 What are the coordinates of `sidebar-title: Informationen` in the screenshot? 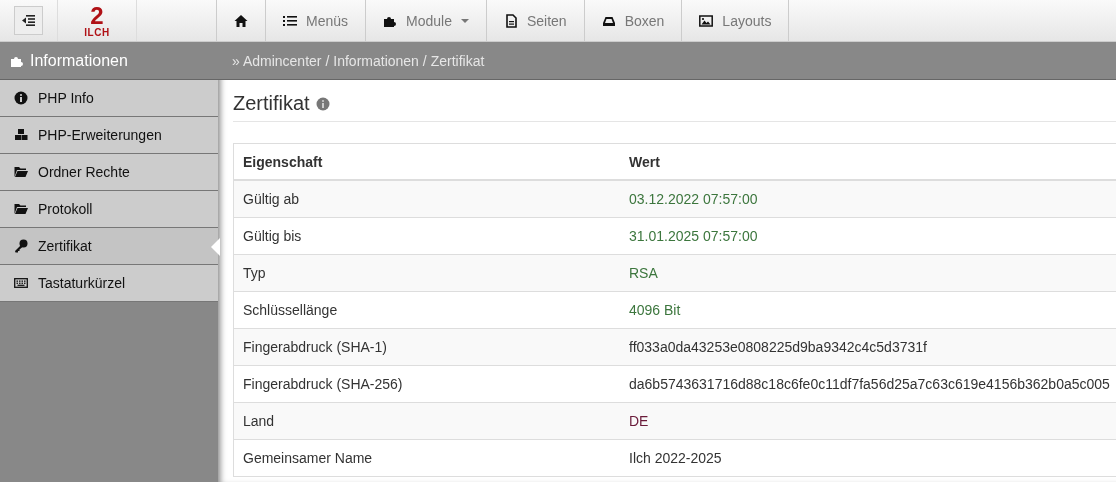 It's located at (79, 60).